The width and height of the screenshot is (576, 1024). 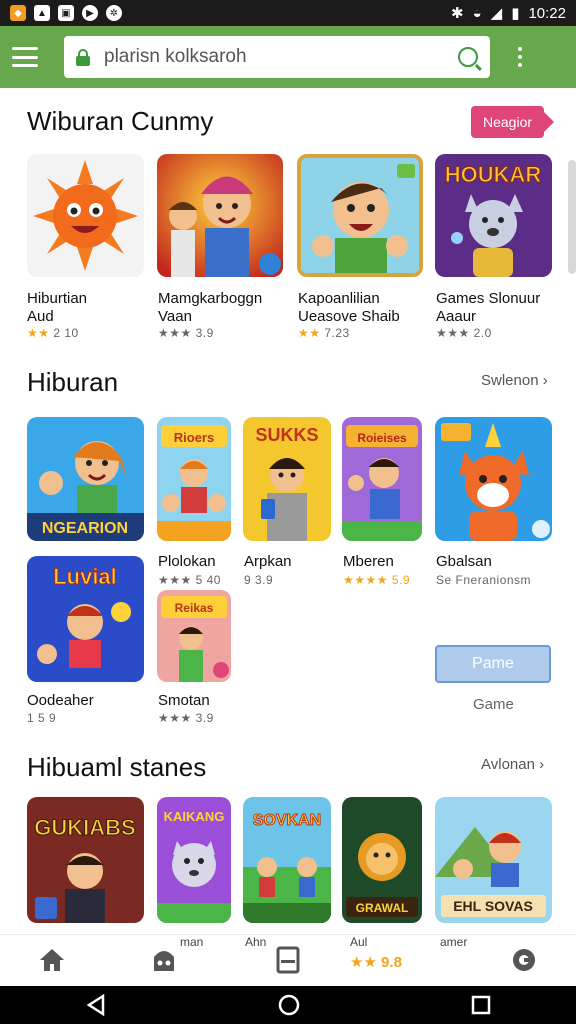 I want to click on app-name-2: Mamgkarboggn Vaan, so click(x=210, y=308).